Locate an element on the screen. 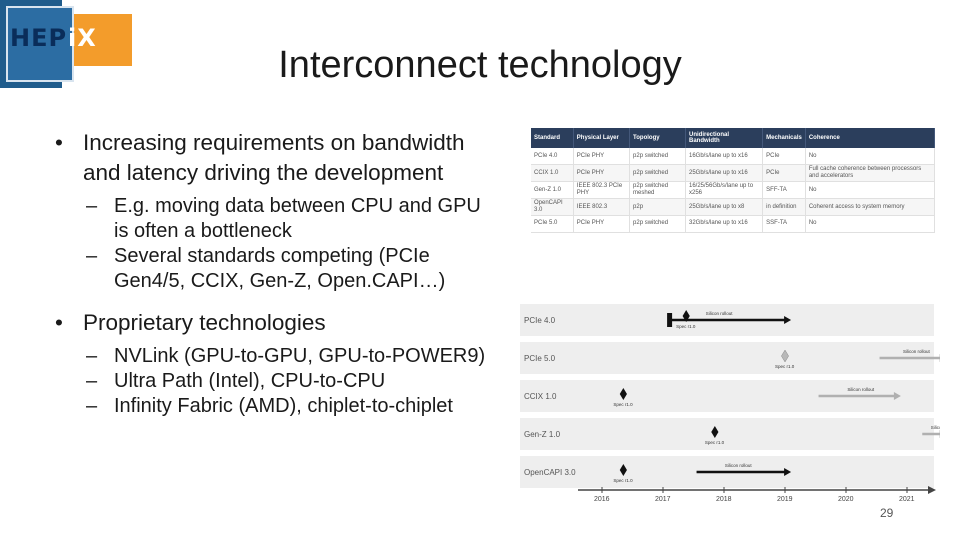 Image resolution: width=960 pixels, height=540 pixels. table-header-cell: Physical Layer is located at coordinates (602, 138).